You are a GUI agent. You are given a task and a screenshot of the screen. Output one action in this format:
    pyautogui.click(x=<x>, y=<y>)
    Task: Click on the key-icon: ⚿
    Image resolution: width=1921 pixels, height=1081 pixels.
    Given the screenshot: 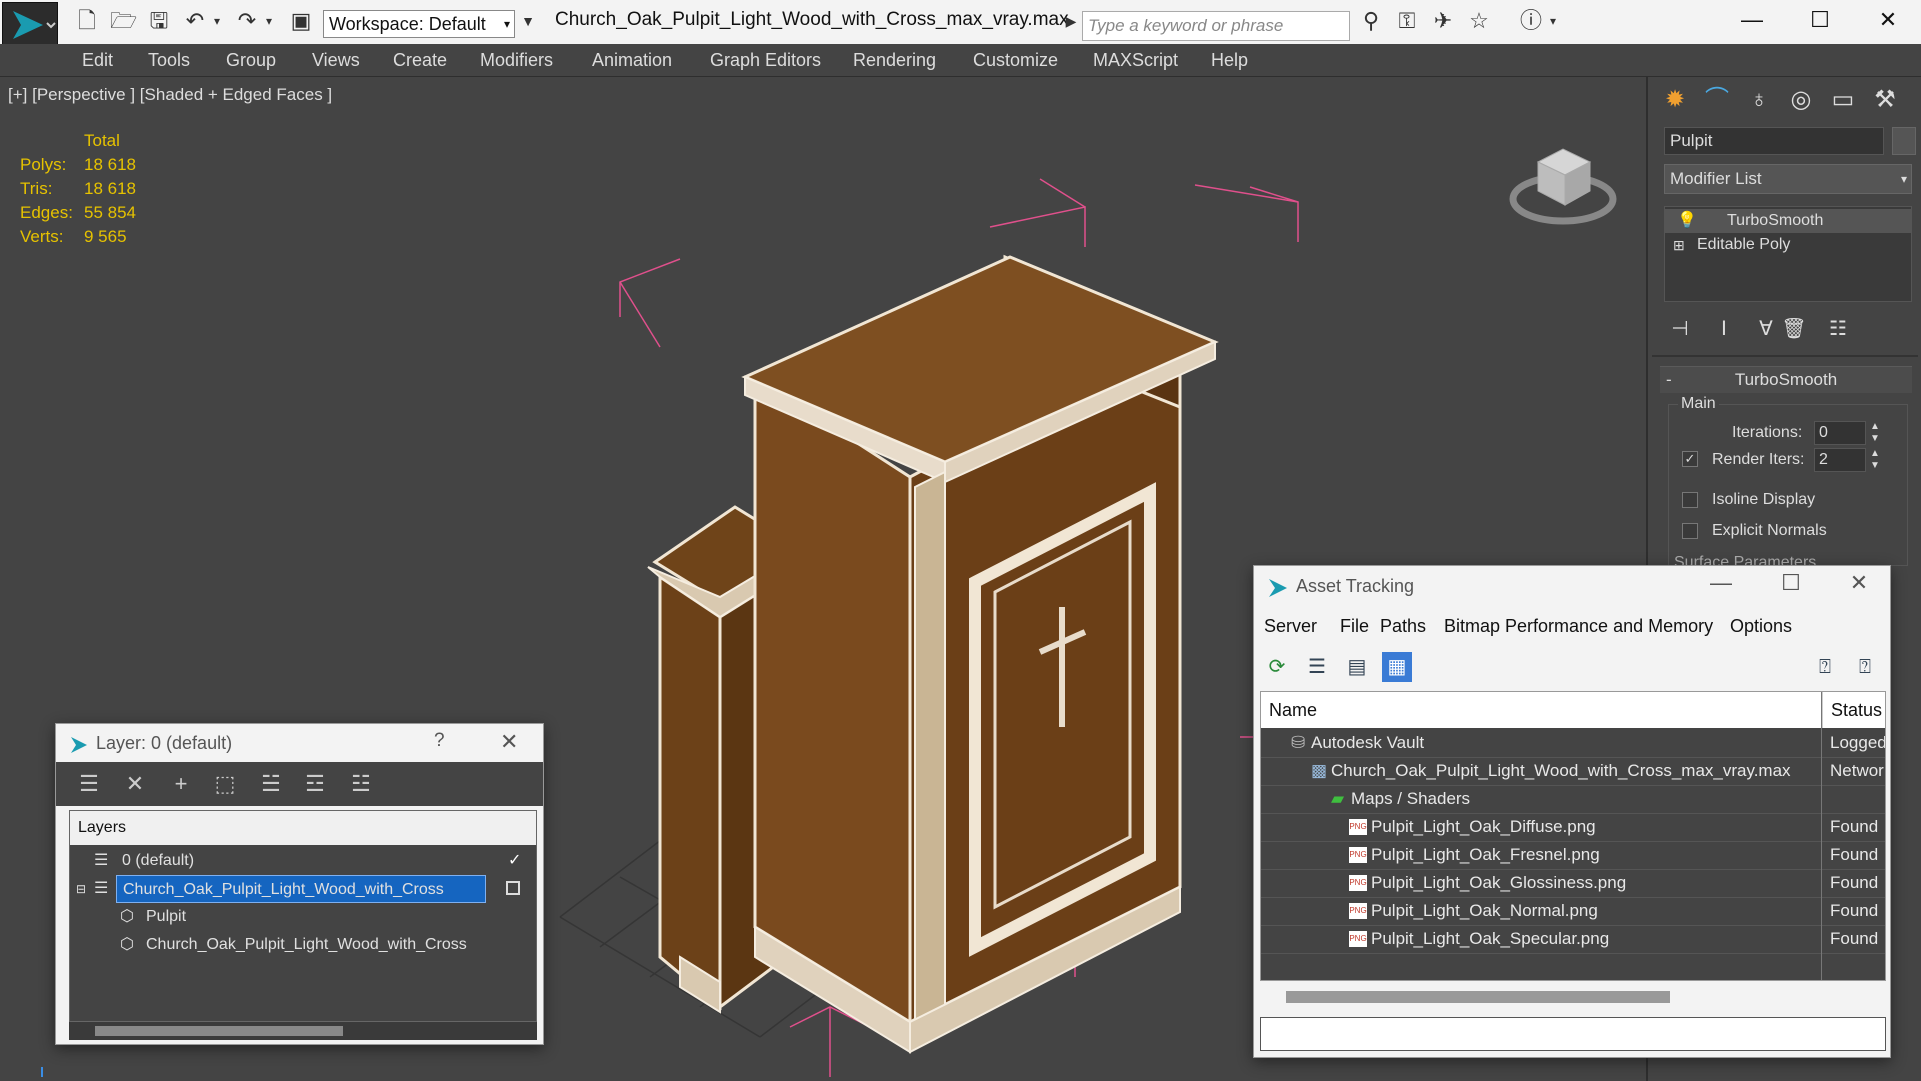 What is the action you would take?
    pyautogui.click(x=1407, y=21)
    